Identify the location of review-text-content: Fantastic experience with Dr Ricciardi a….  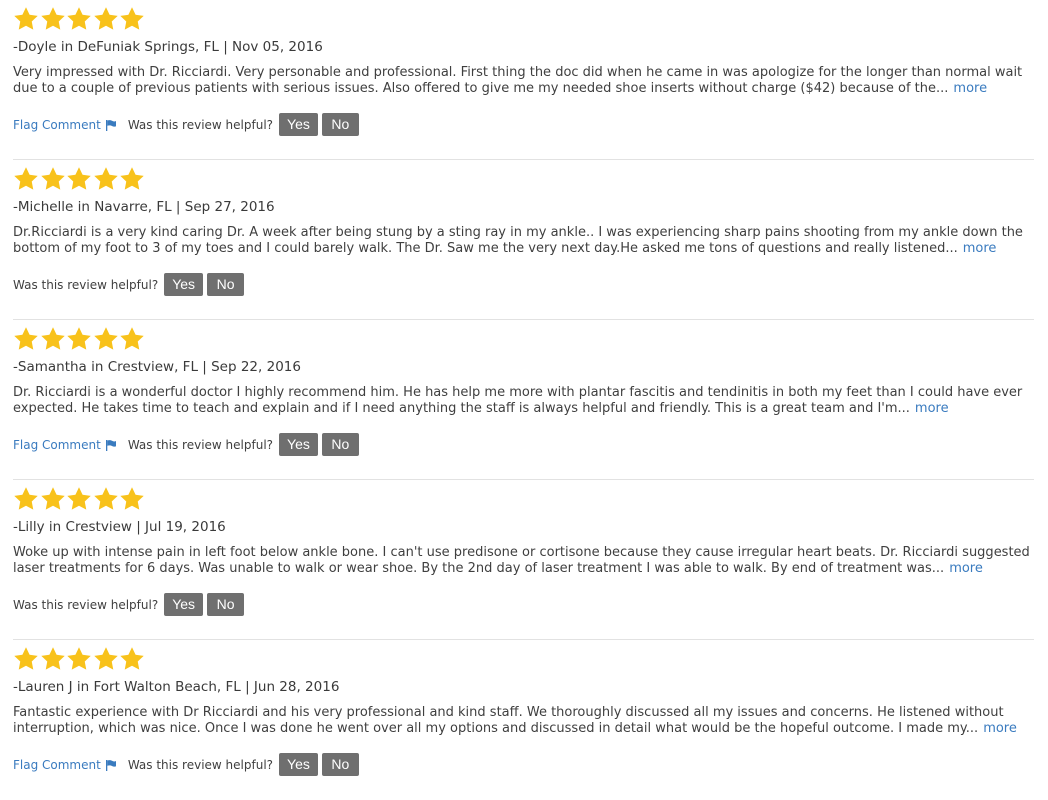
(508, 712).